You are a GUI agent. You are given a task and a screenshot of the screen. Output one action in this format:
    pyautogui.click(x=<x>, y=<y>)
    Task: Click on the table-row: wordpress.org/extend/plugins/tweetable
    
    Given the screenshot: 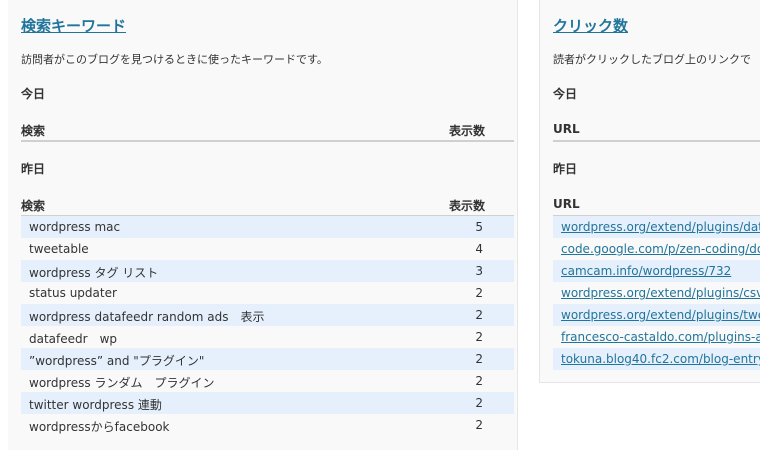 What is the action you would take?
    pyautogui.click(x=656, y=315)
    